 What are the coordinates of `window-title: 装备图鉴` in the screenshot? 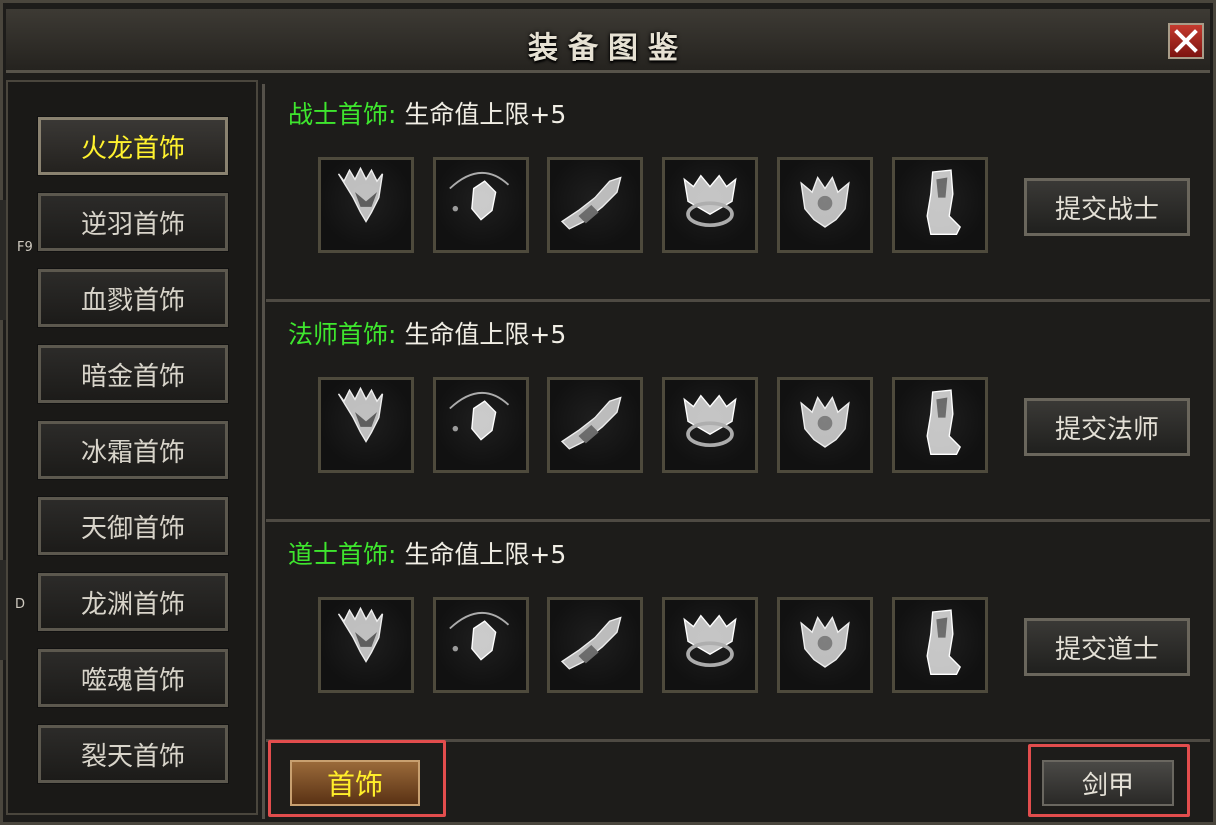 It's located at (608, 48).